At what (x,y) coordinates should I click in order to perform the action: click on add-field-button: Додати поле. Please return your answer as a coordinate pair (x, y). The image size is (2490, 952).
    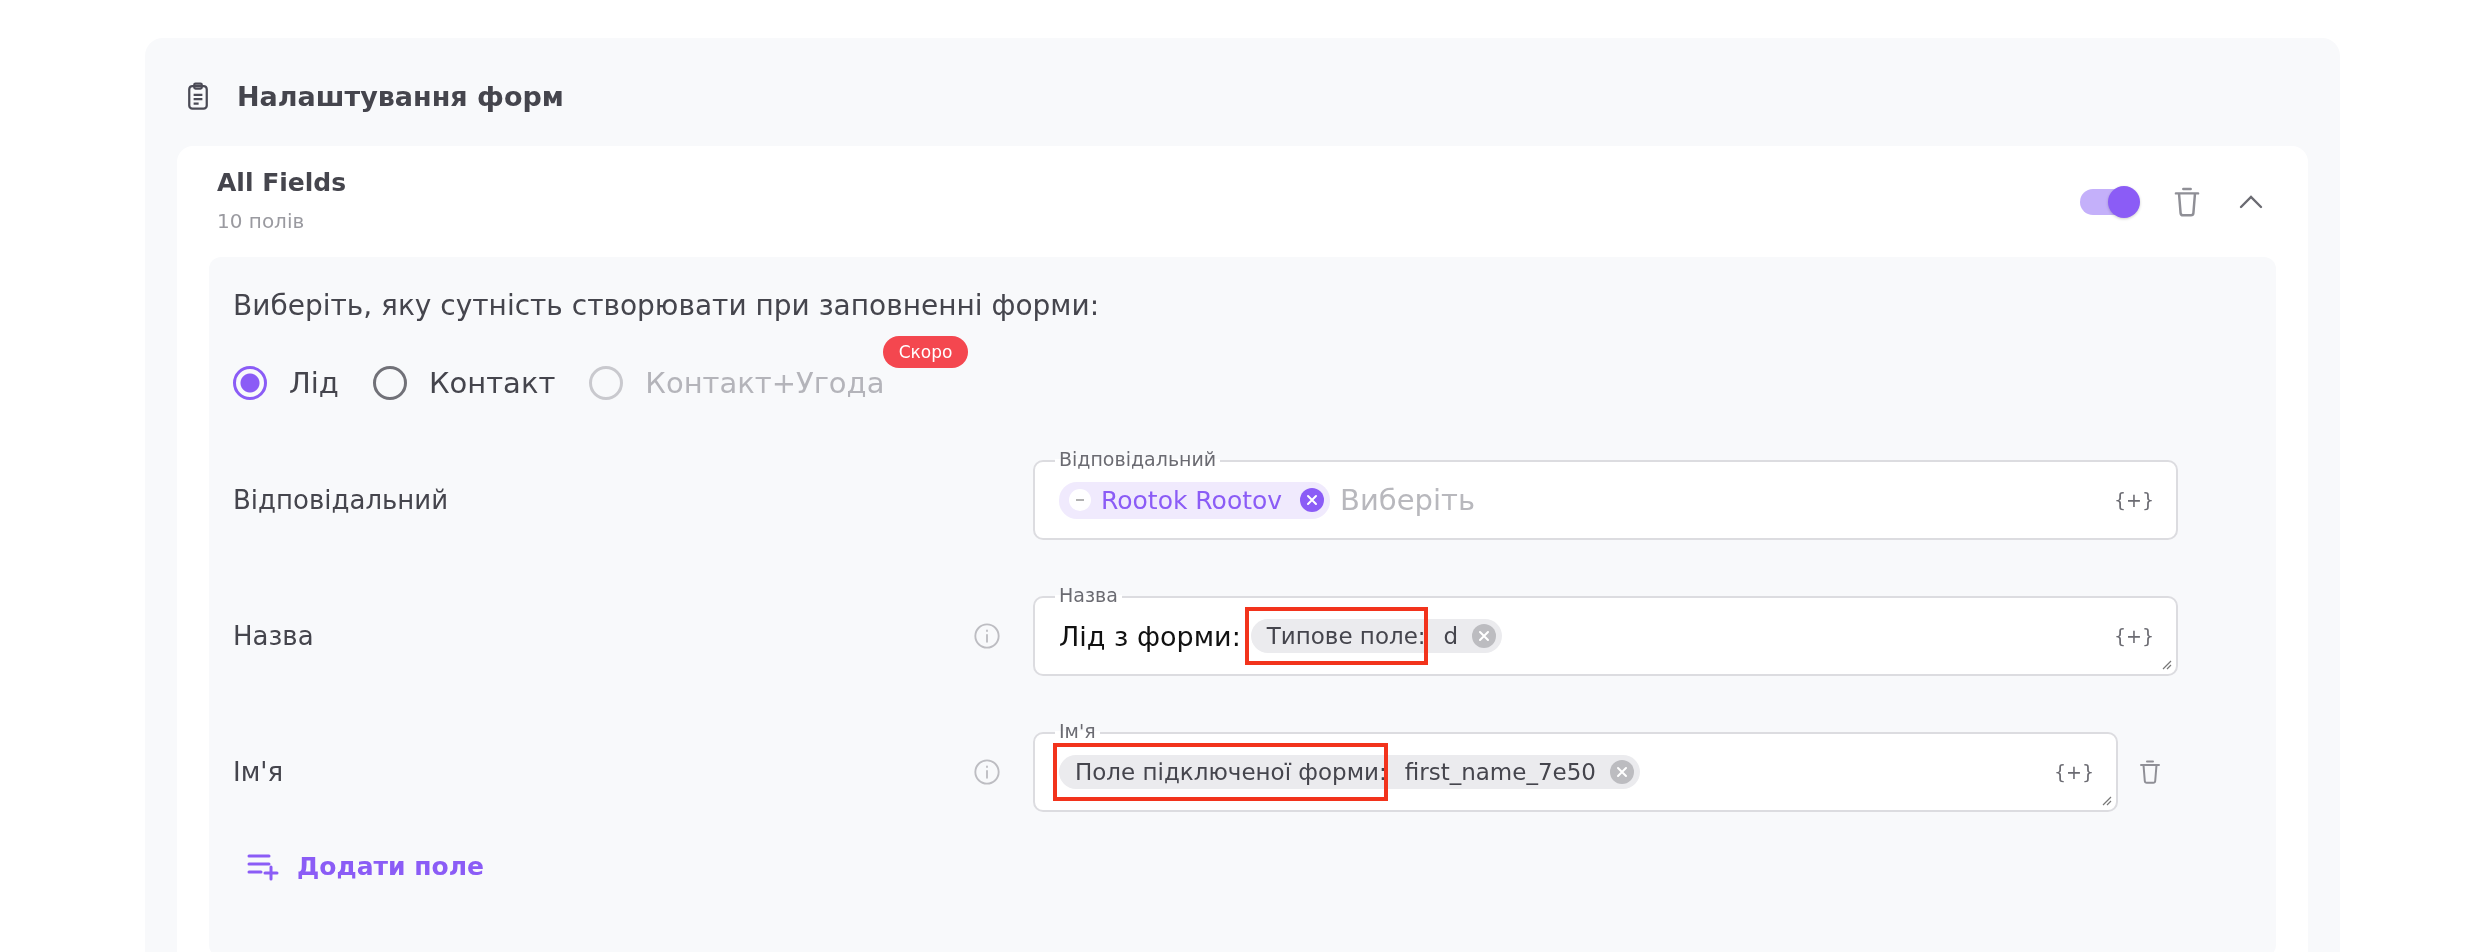
    Looking at the image, I should click on (365, 866).